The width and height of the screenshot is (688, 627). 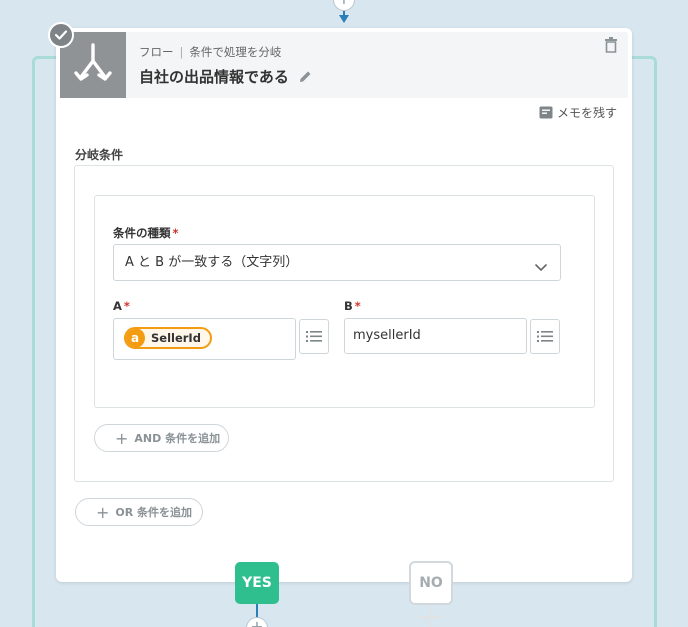 I want to click on node-header, so click(x=344, y=65).